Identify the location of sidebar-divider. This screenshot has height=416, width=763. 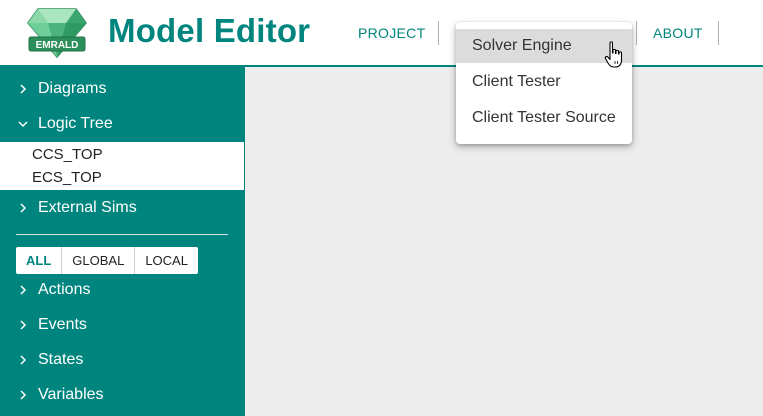
(122, 234).